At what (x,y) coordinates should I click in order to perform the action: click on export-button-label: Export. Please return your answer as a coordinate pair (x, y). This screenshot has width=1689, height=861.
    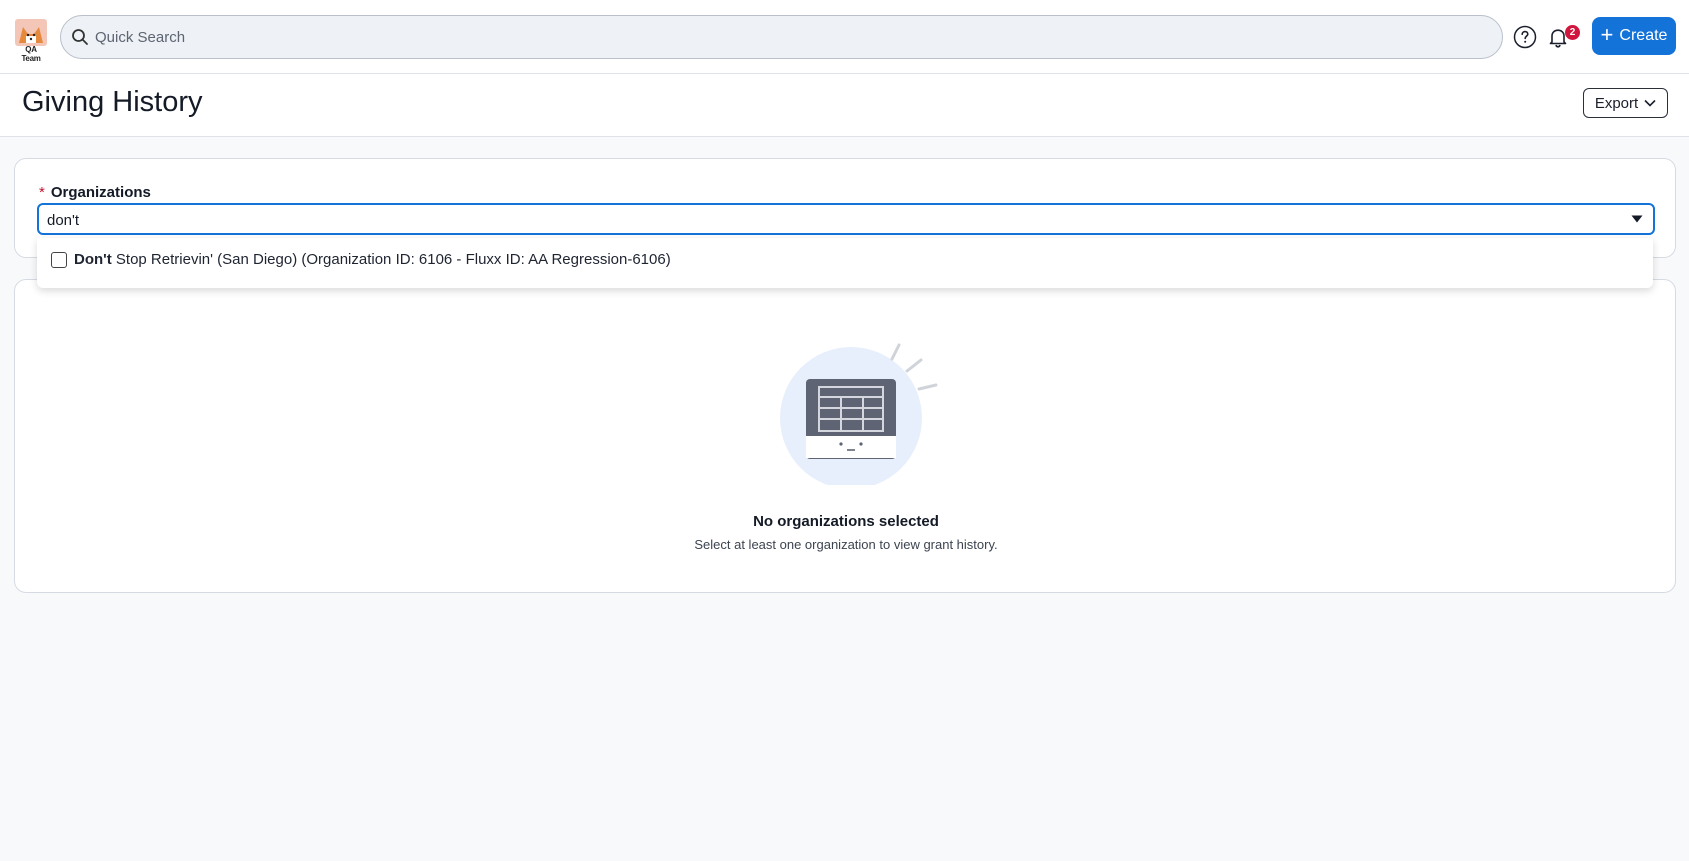
    Looking at the image, I should click on (1616, 103).